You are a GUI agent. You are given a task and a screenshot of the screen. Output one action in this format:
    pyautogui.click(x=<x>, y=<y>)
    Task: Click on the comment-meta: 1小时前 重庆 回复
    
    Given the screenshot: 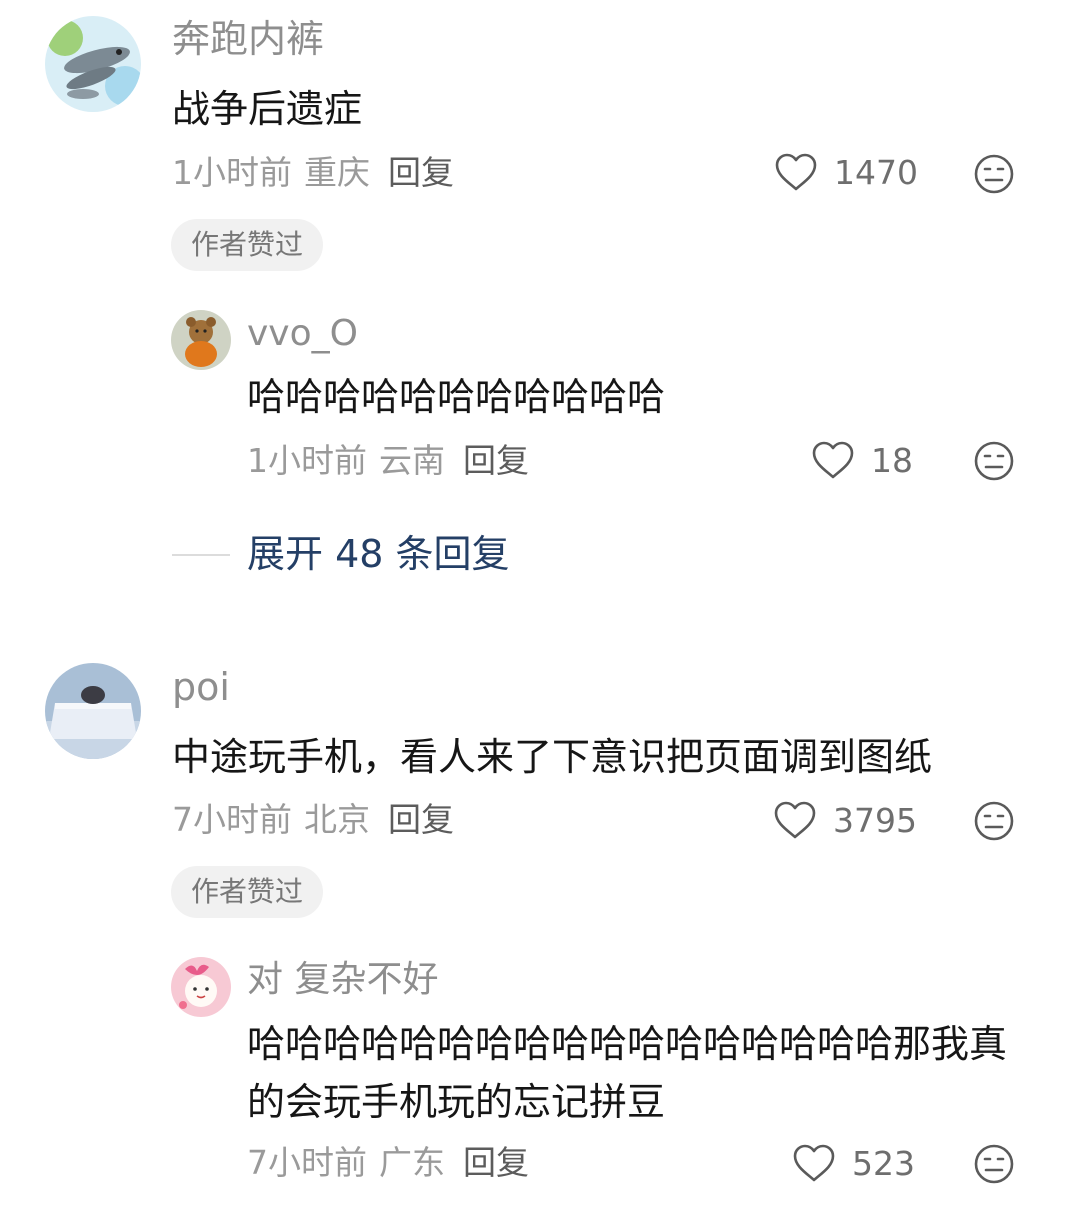 What is the action you would take?
    pyautogui.click(x=313, y=172)
    